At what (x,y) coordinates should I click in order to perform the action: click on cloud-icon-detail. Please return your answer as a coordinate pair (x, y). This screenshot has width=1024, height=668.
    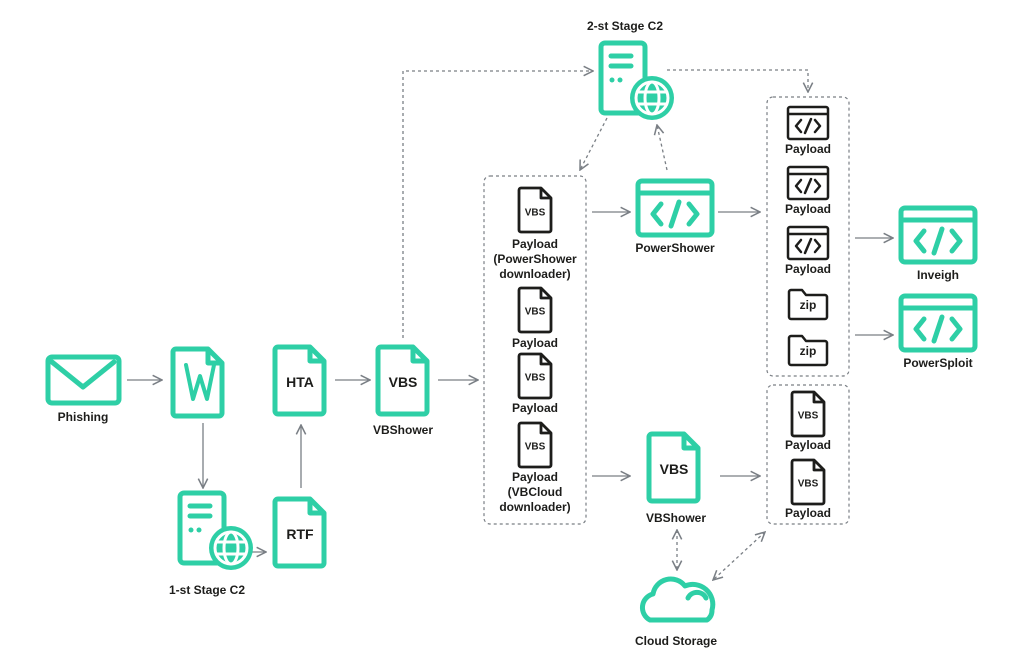
    Looking at the image, I should click on (697, 595).